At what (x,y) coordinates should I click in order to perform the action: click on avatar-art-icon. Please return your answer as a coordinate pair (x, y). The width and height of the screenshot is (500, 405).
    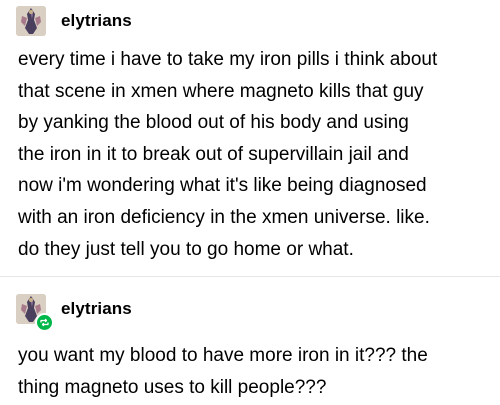
    Looking at the image, I should click on (31, 21).